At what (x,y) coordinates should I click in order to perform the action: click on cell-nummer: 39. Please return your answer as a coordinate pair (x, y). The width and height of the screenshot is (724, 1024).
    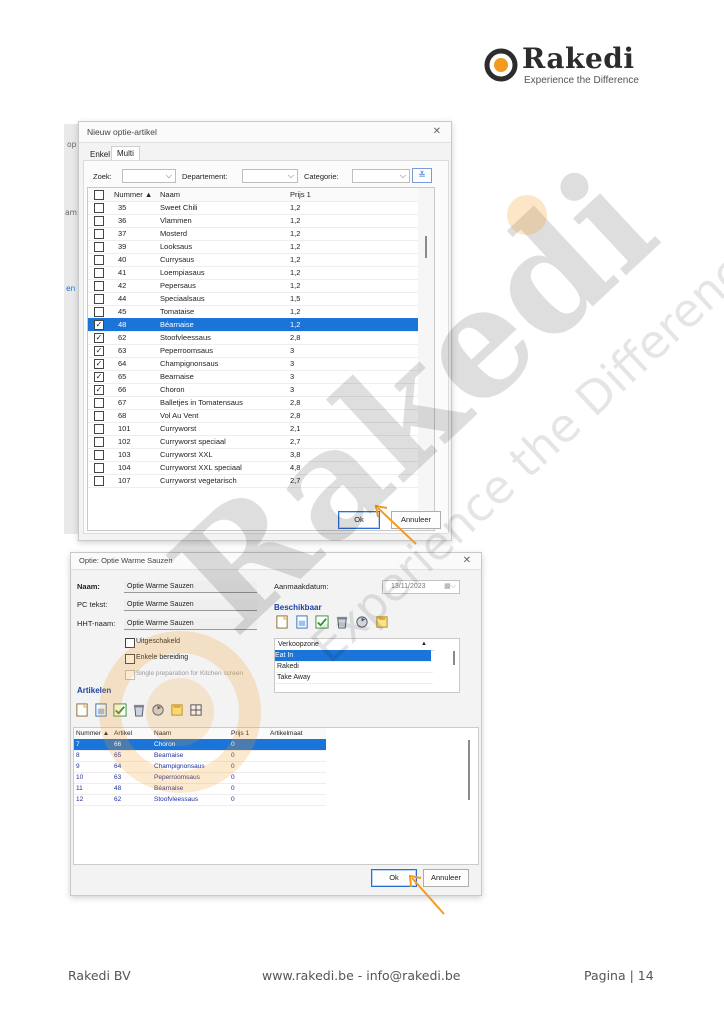
    Looking at the image, I should click on (122, 246).